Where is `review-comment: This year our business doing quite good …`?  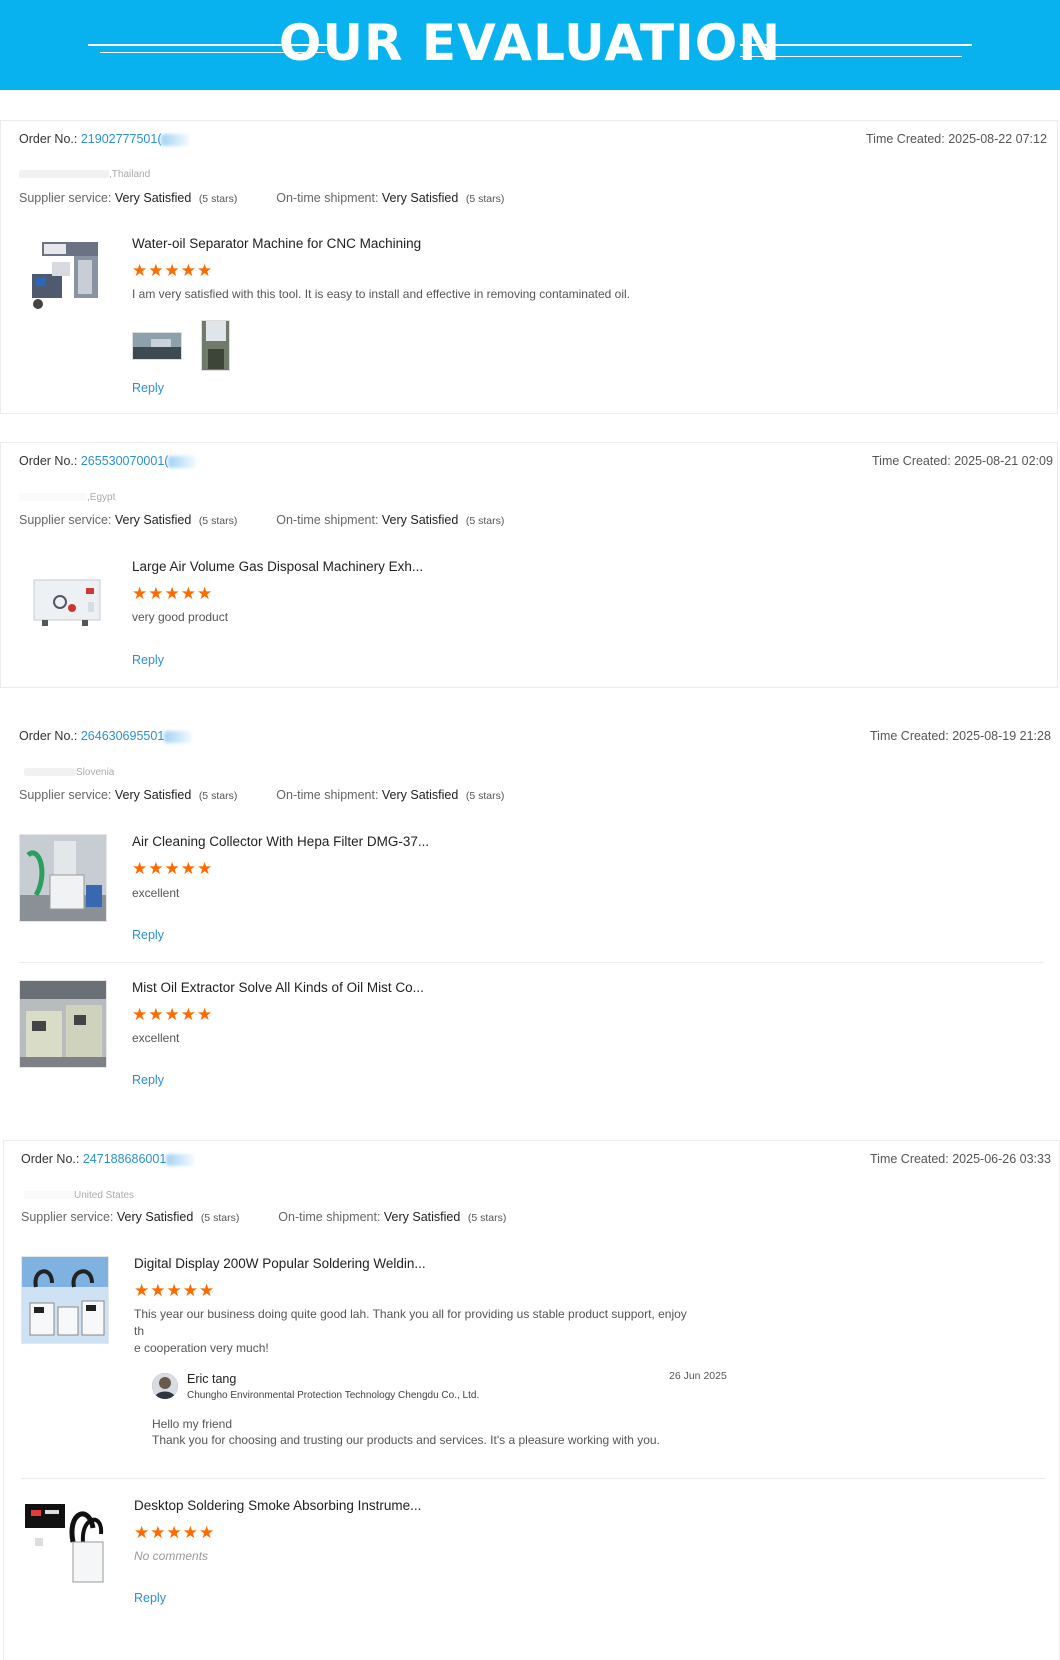
review-comment: This year our business doing quite good … is located at coordinates (414, 1331).